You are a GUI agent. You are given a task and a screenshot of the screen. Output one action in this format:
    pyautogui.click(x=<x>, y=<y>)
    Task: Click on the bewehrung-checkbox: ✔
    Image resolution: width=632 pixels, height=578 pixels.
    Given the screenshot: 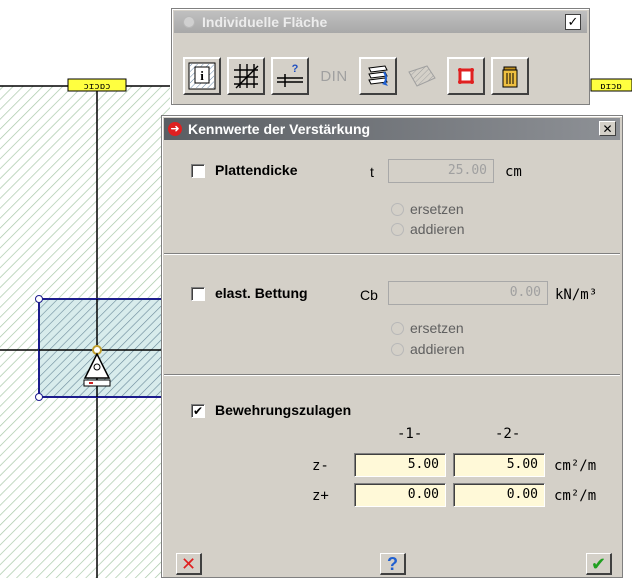 What is the action you would take?
    pyautogui.click(x=198, y=411)
    